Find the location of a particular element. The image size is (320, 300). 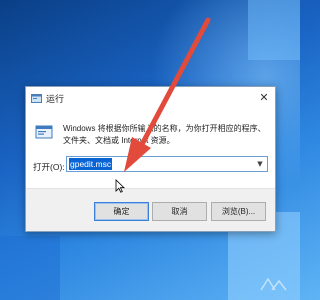

mouse-pointer-icon is located at coordinates (120, 186).